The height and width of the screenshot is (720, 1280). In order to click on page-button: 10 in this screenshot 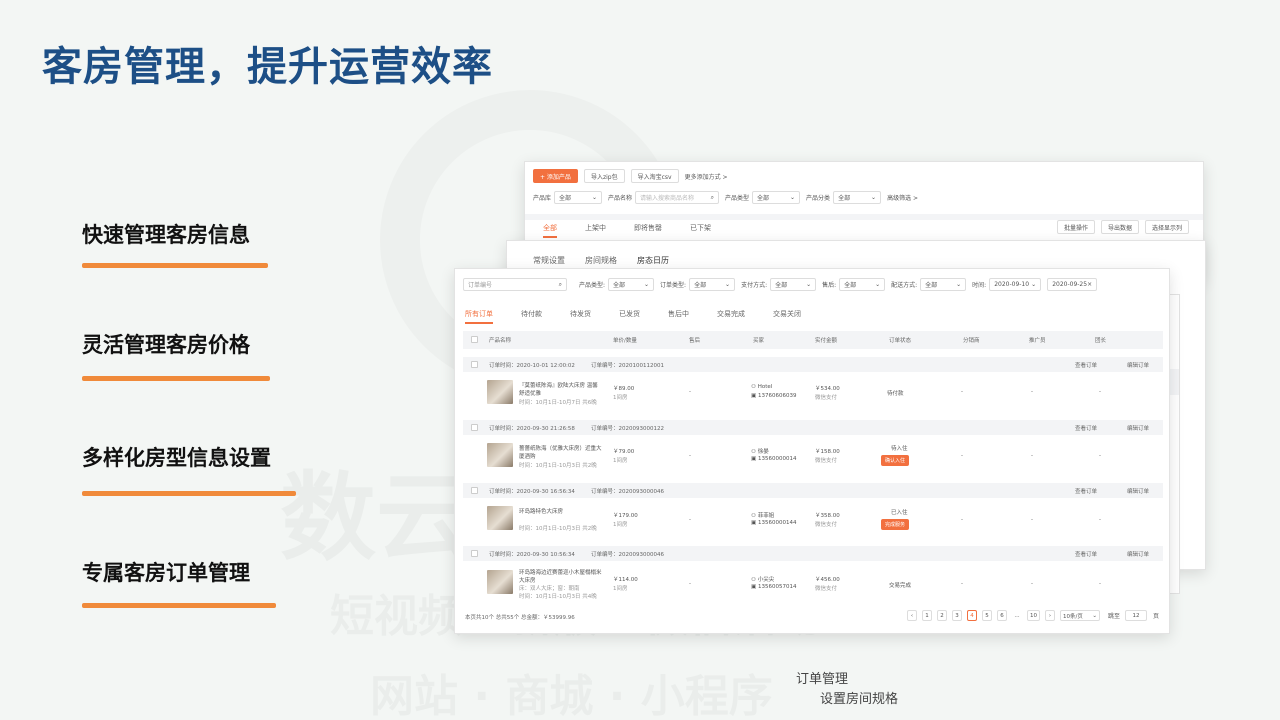, I will do `click(1033, 615)`.